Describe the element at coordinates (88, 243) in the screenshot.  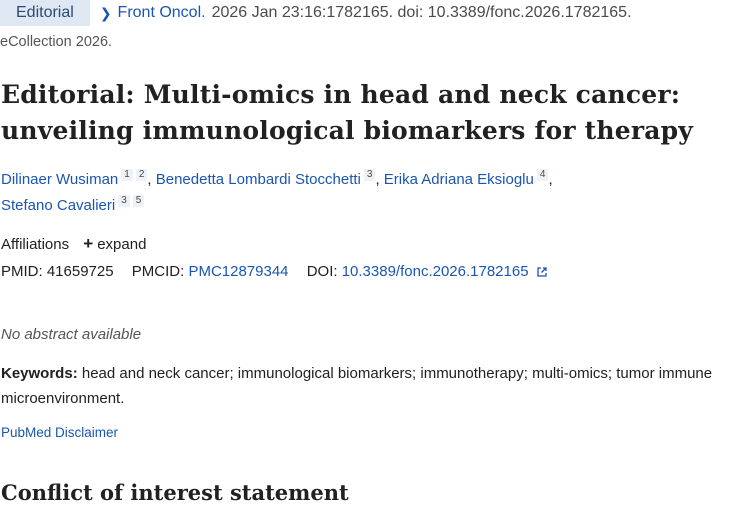
I see `plus-icon: +` at that location.